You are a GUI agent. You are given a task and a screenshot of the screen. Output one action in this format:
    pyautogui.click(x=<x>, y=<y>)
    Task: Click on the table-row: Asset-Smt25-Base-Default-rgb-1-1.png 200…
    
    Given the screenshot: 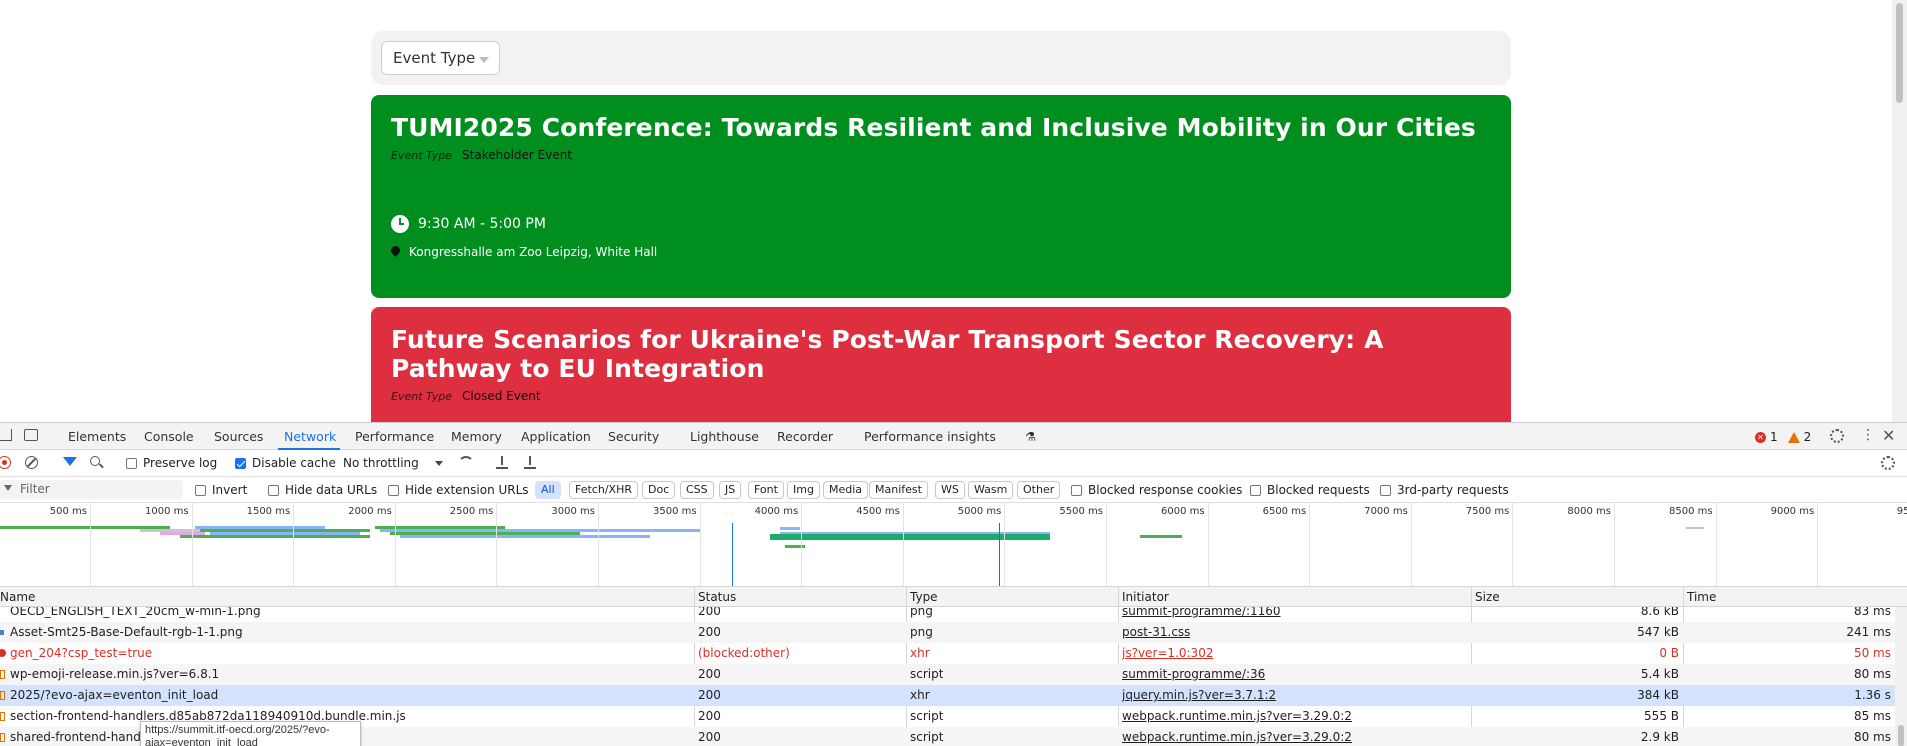 What is the action you would take?
    pyautogui.click(x=953, y=632)
    